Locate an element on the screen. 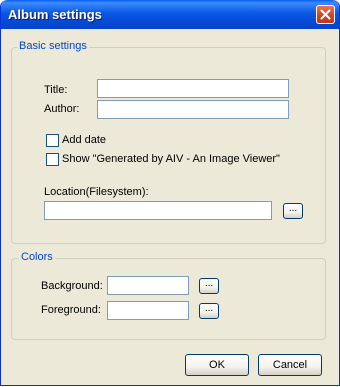 This screenshot has width=340, height=387. foreground-label: Foreground: is located at coordinates (71, 310).